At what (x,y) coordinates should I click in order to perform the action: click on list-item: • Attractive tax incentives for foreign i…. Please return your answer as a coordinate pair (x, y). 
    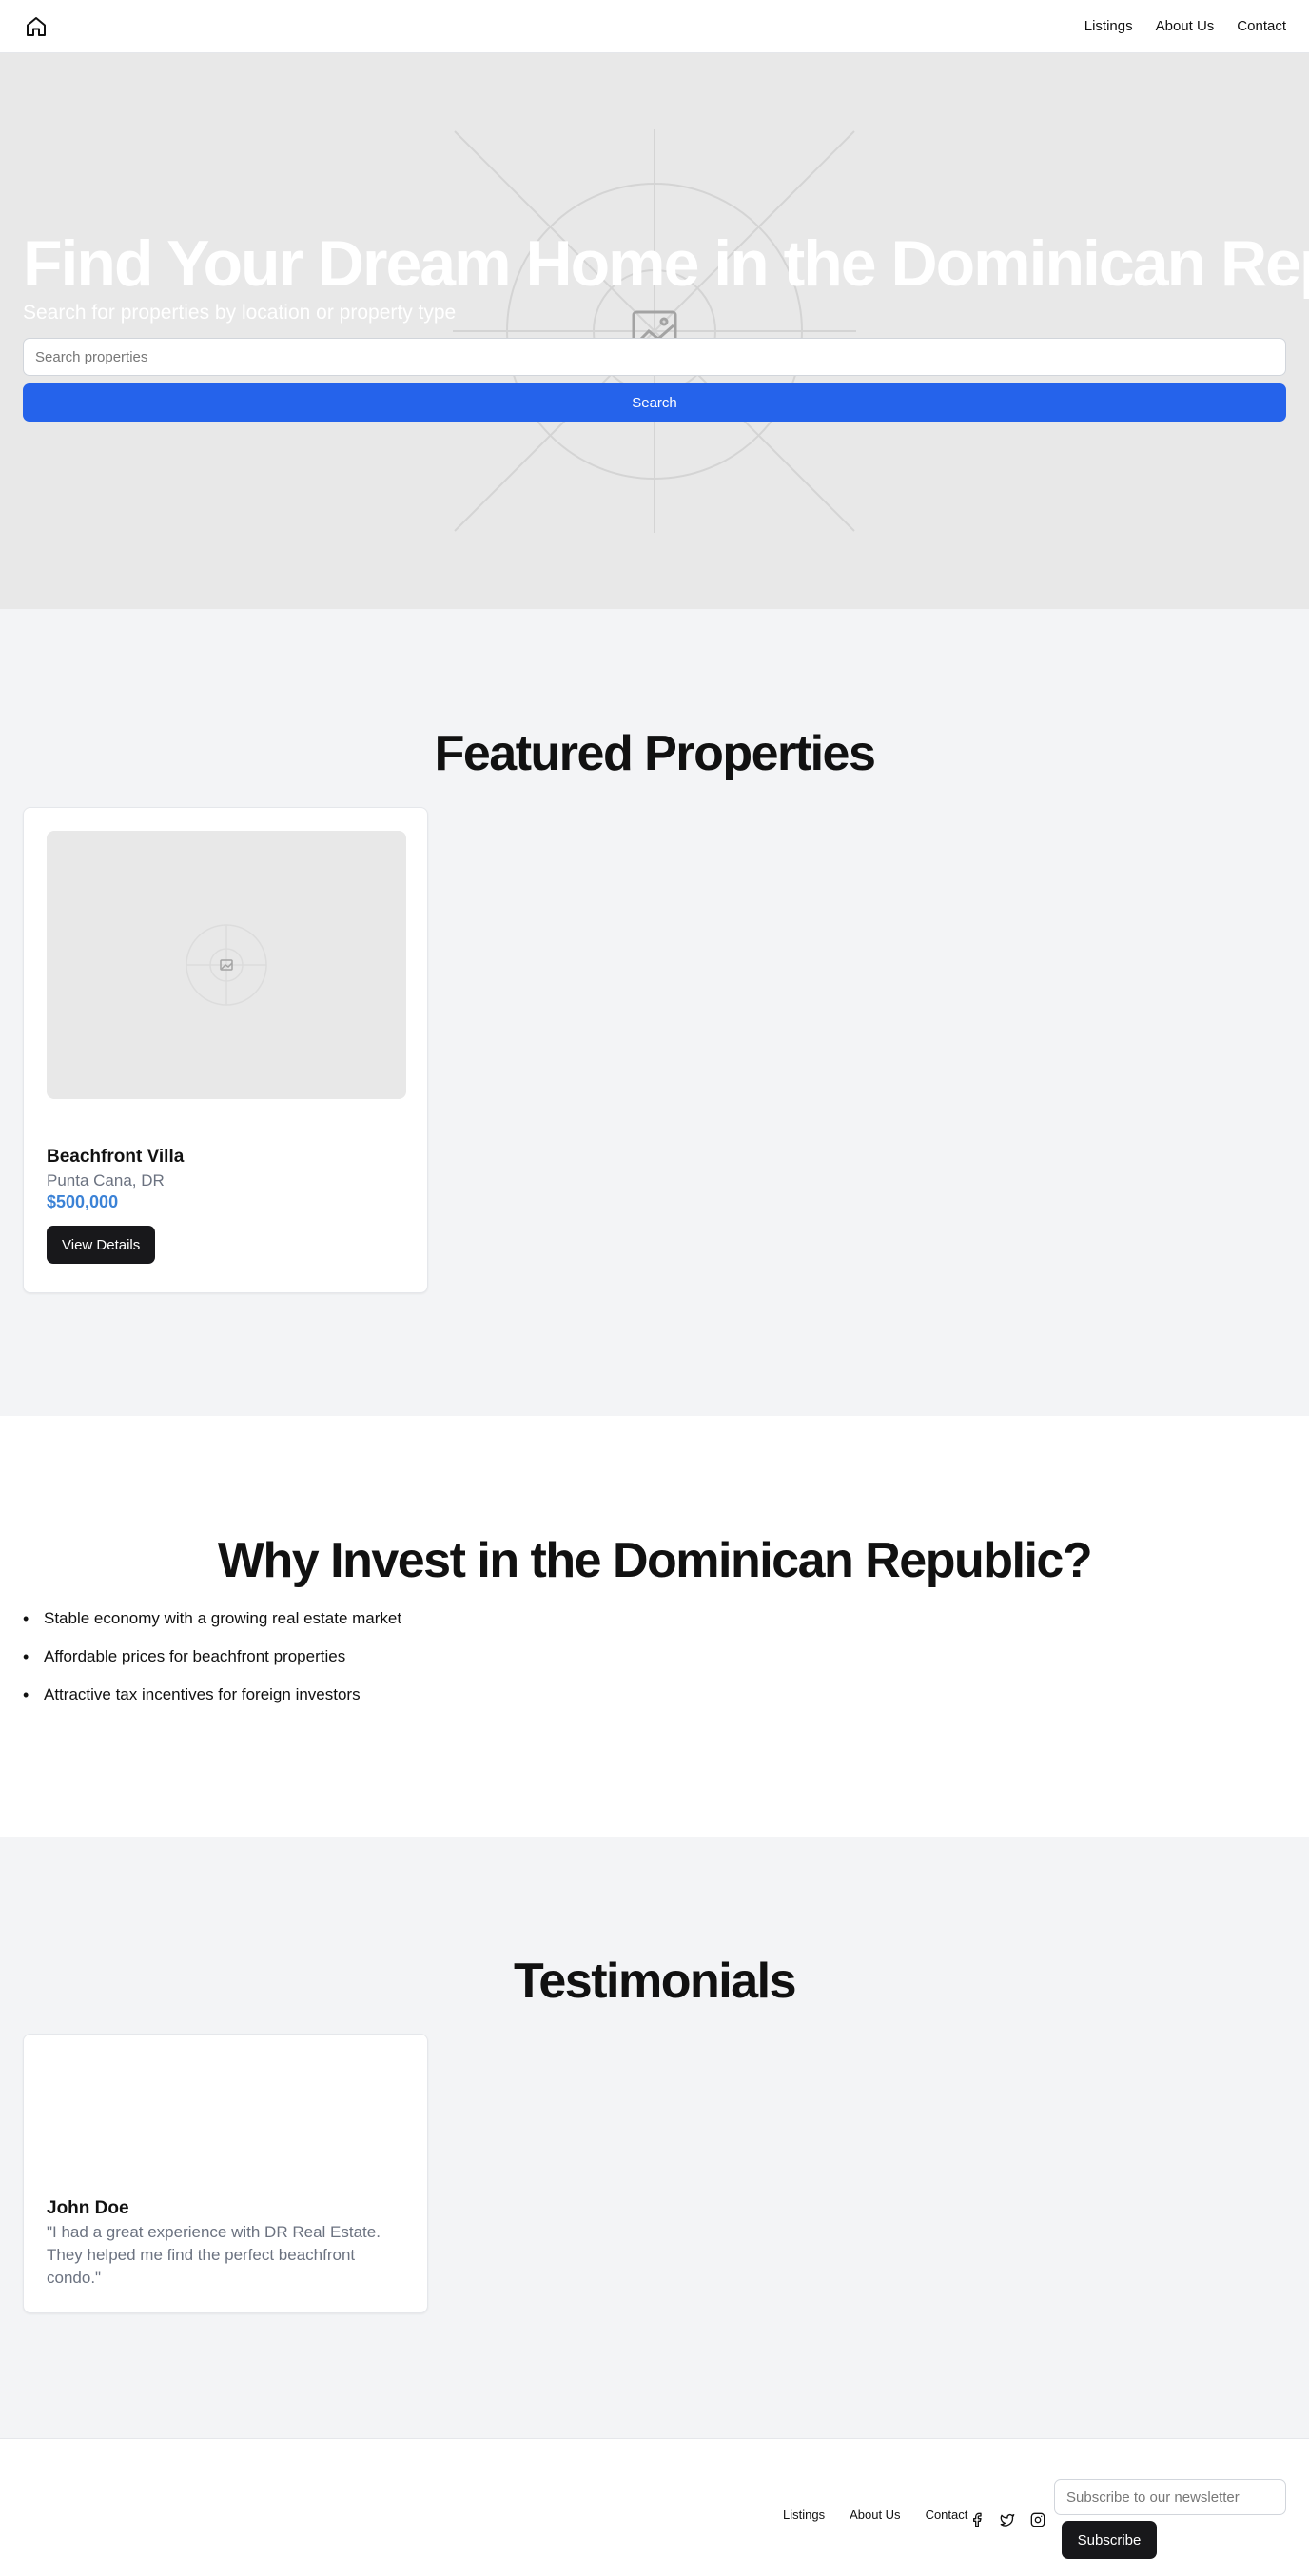
    Looking at the image, I should click on (666, 1704).